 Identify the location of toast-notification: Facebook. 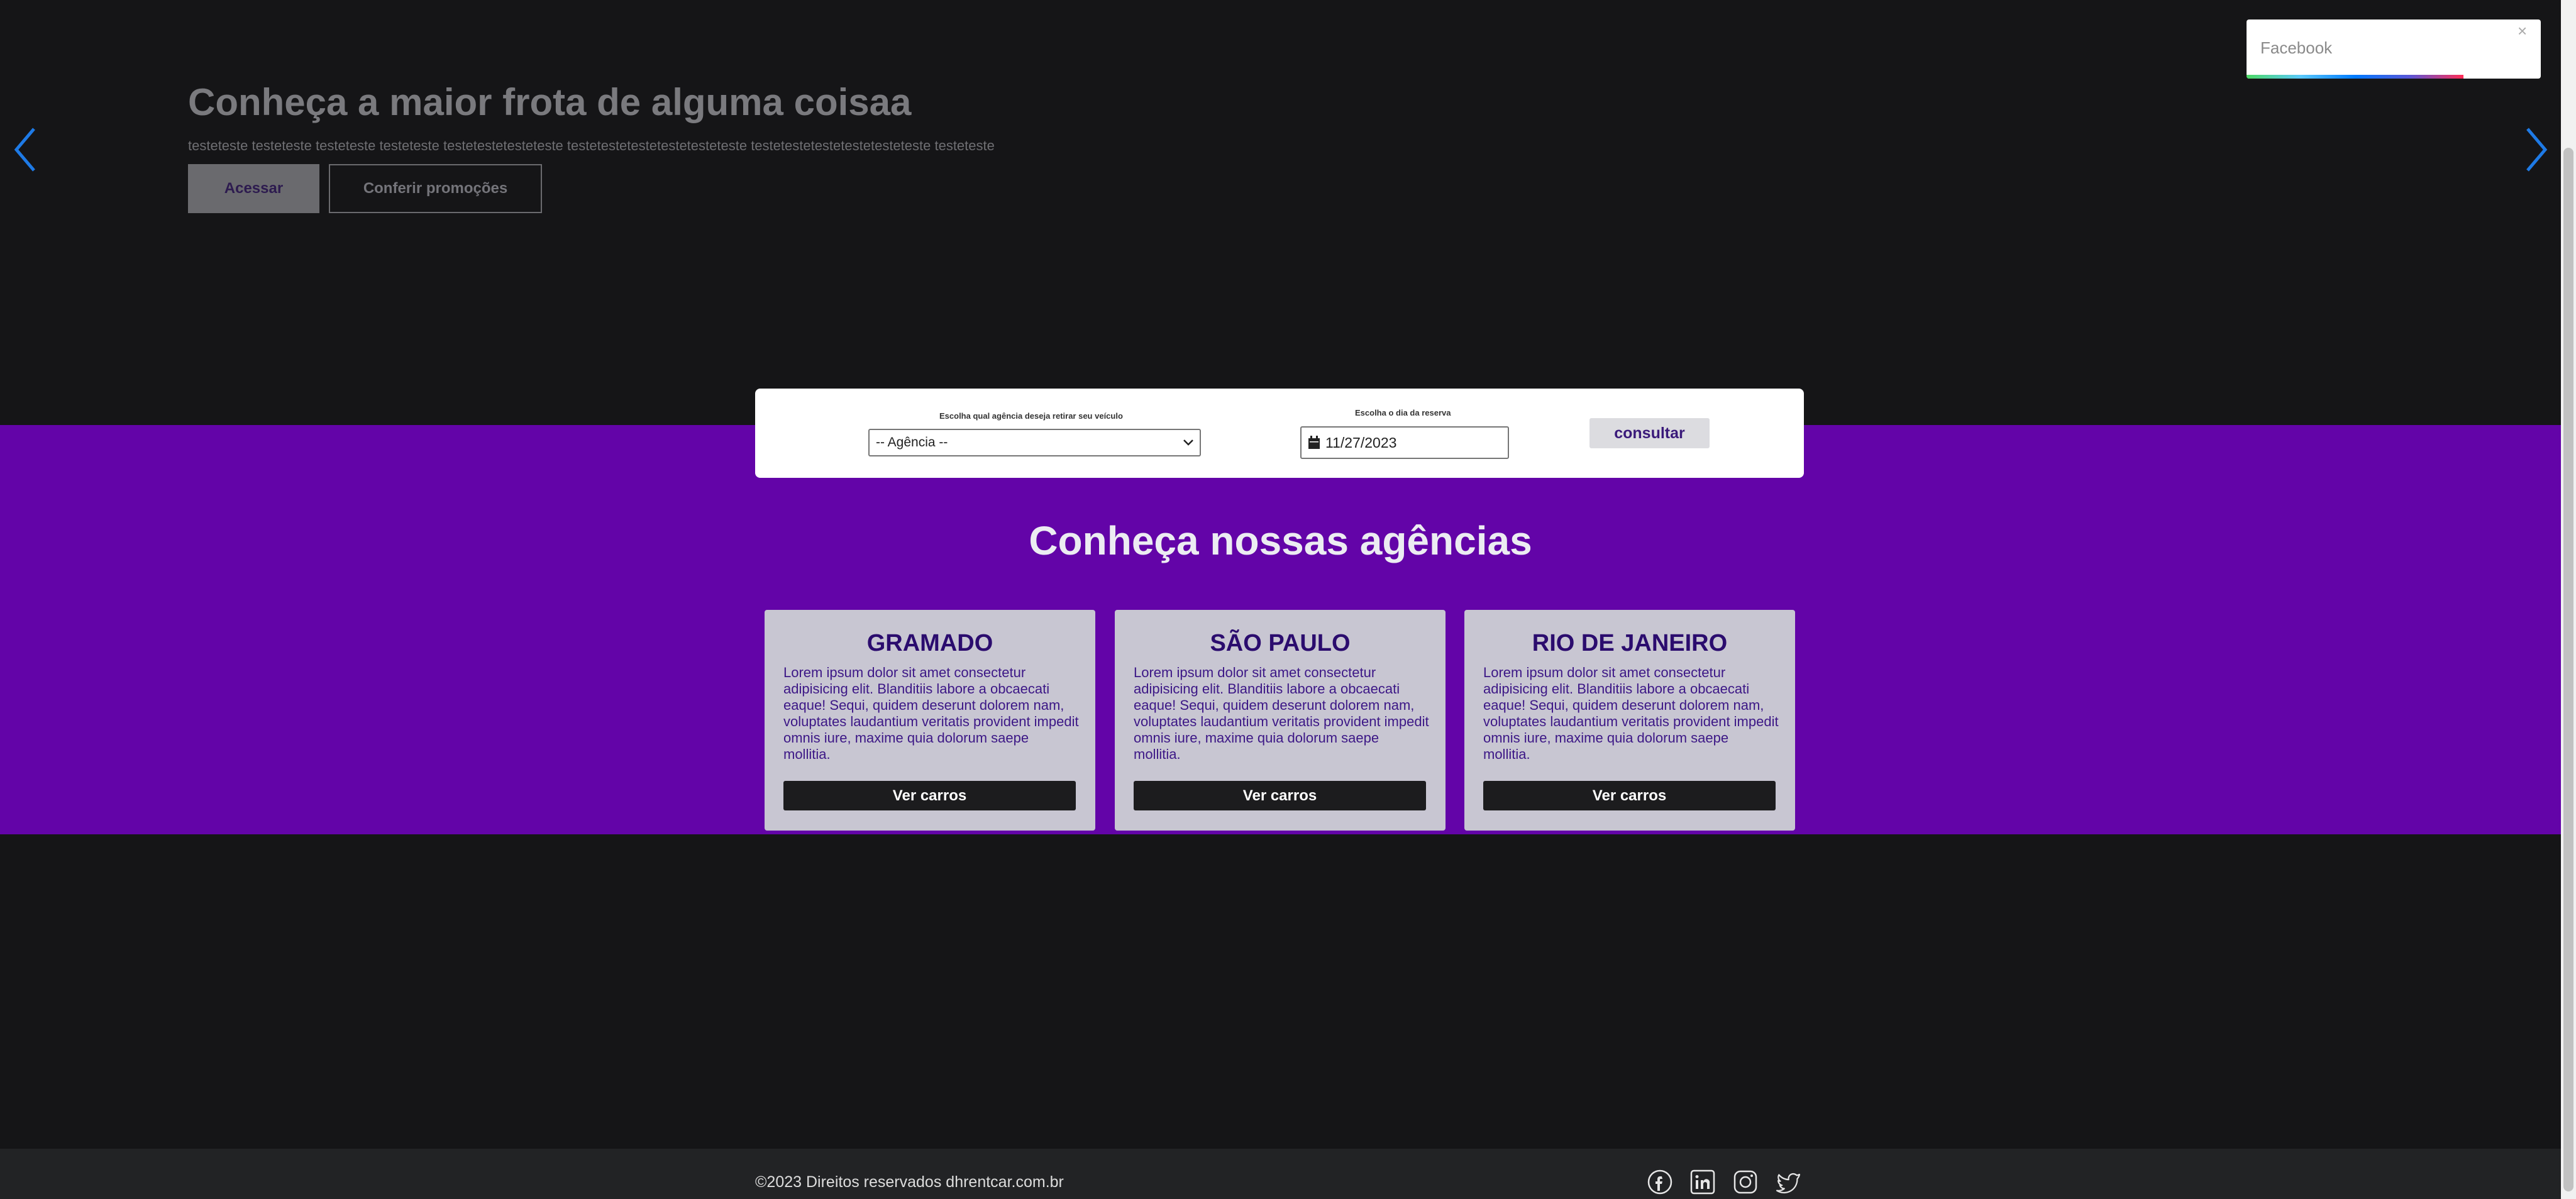
(2394, 49).